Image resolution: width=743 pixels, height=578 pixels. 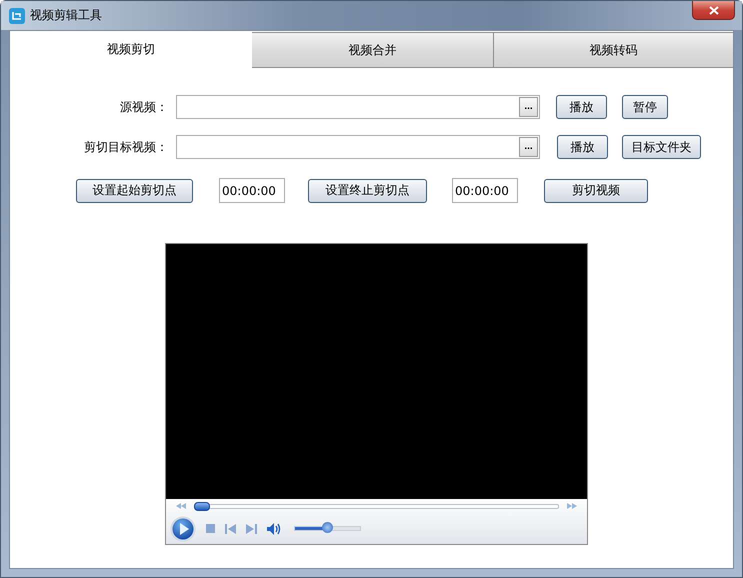 What do you see at coordinates (274, 528) in the screenshot?
I see `volume-icon` at bounding box center [274, 528].